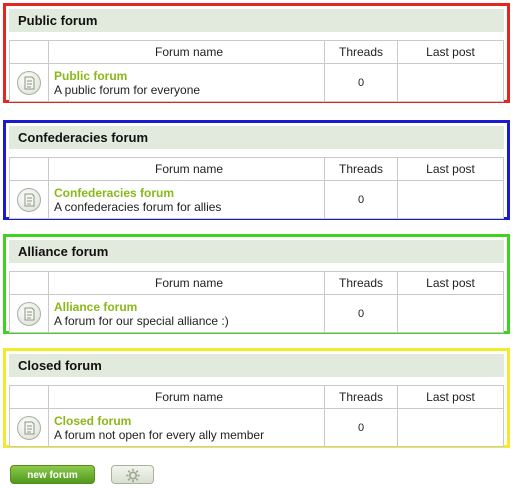 This screenshot has width=517, height=488. I want to click on settings-button, so click(132, 474).